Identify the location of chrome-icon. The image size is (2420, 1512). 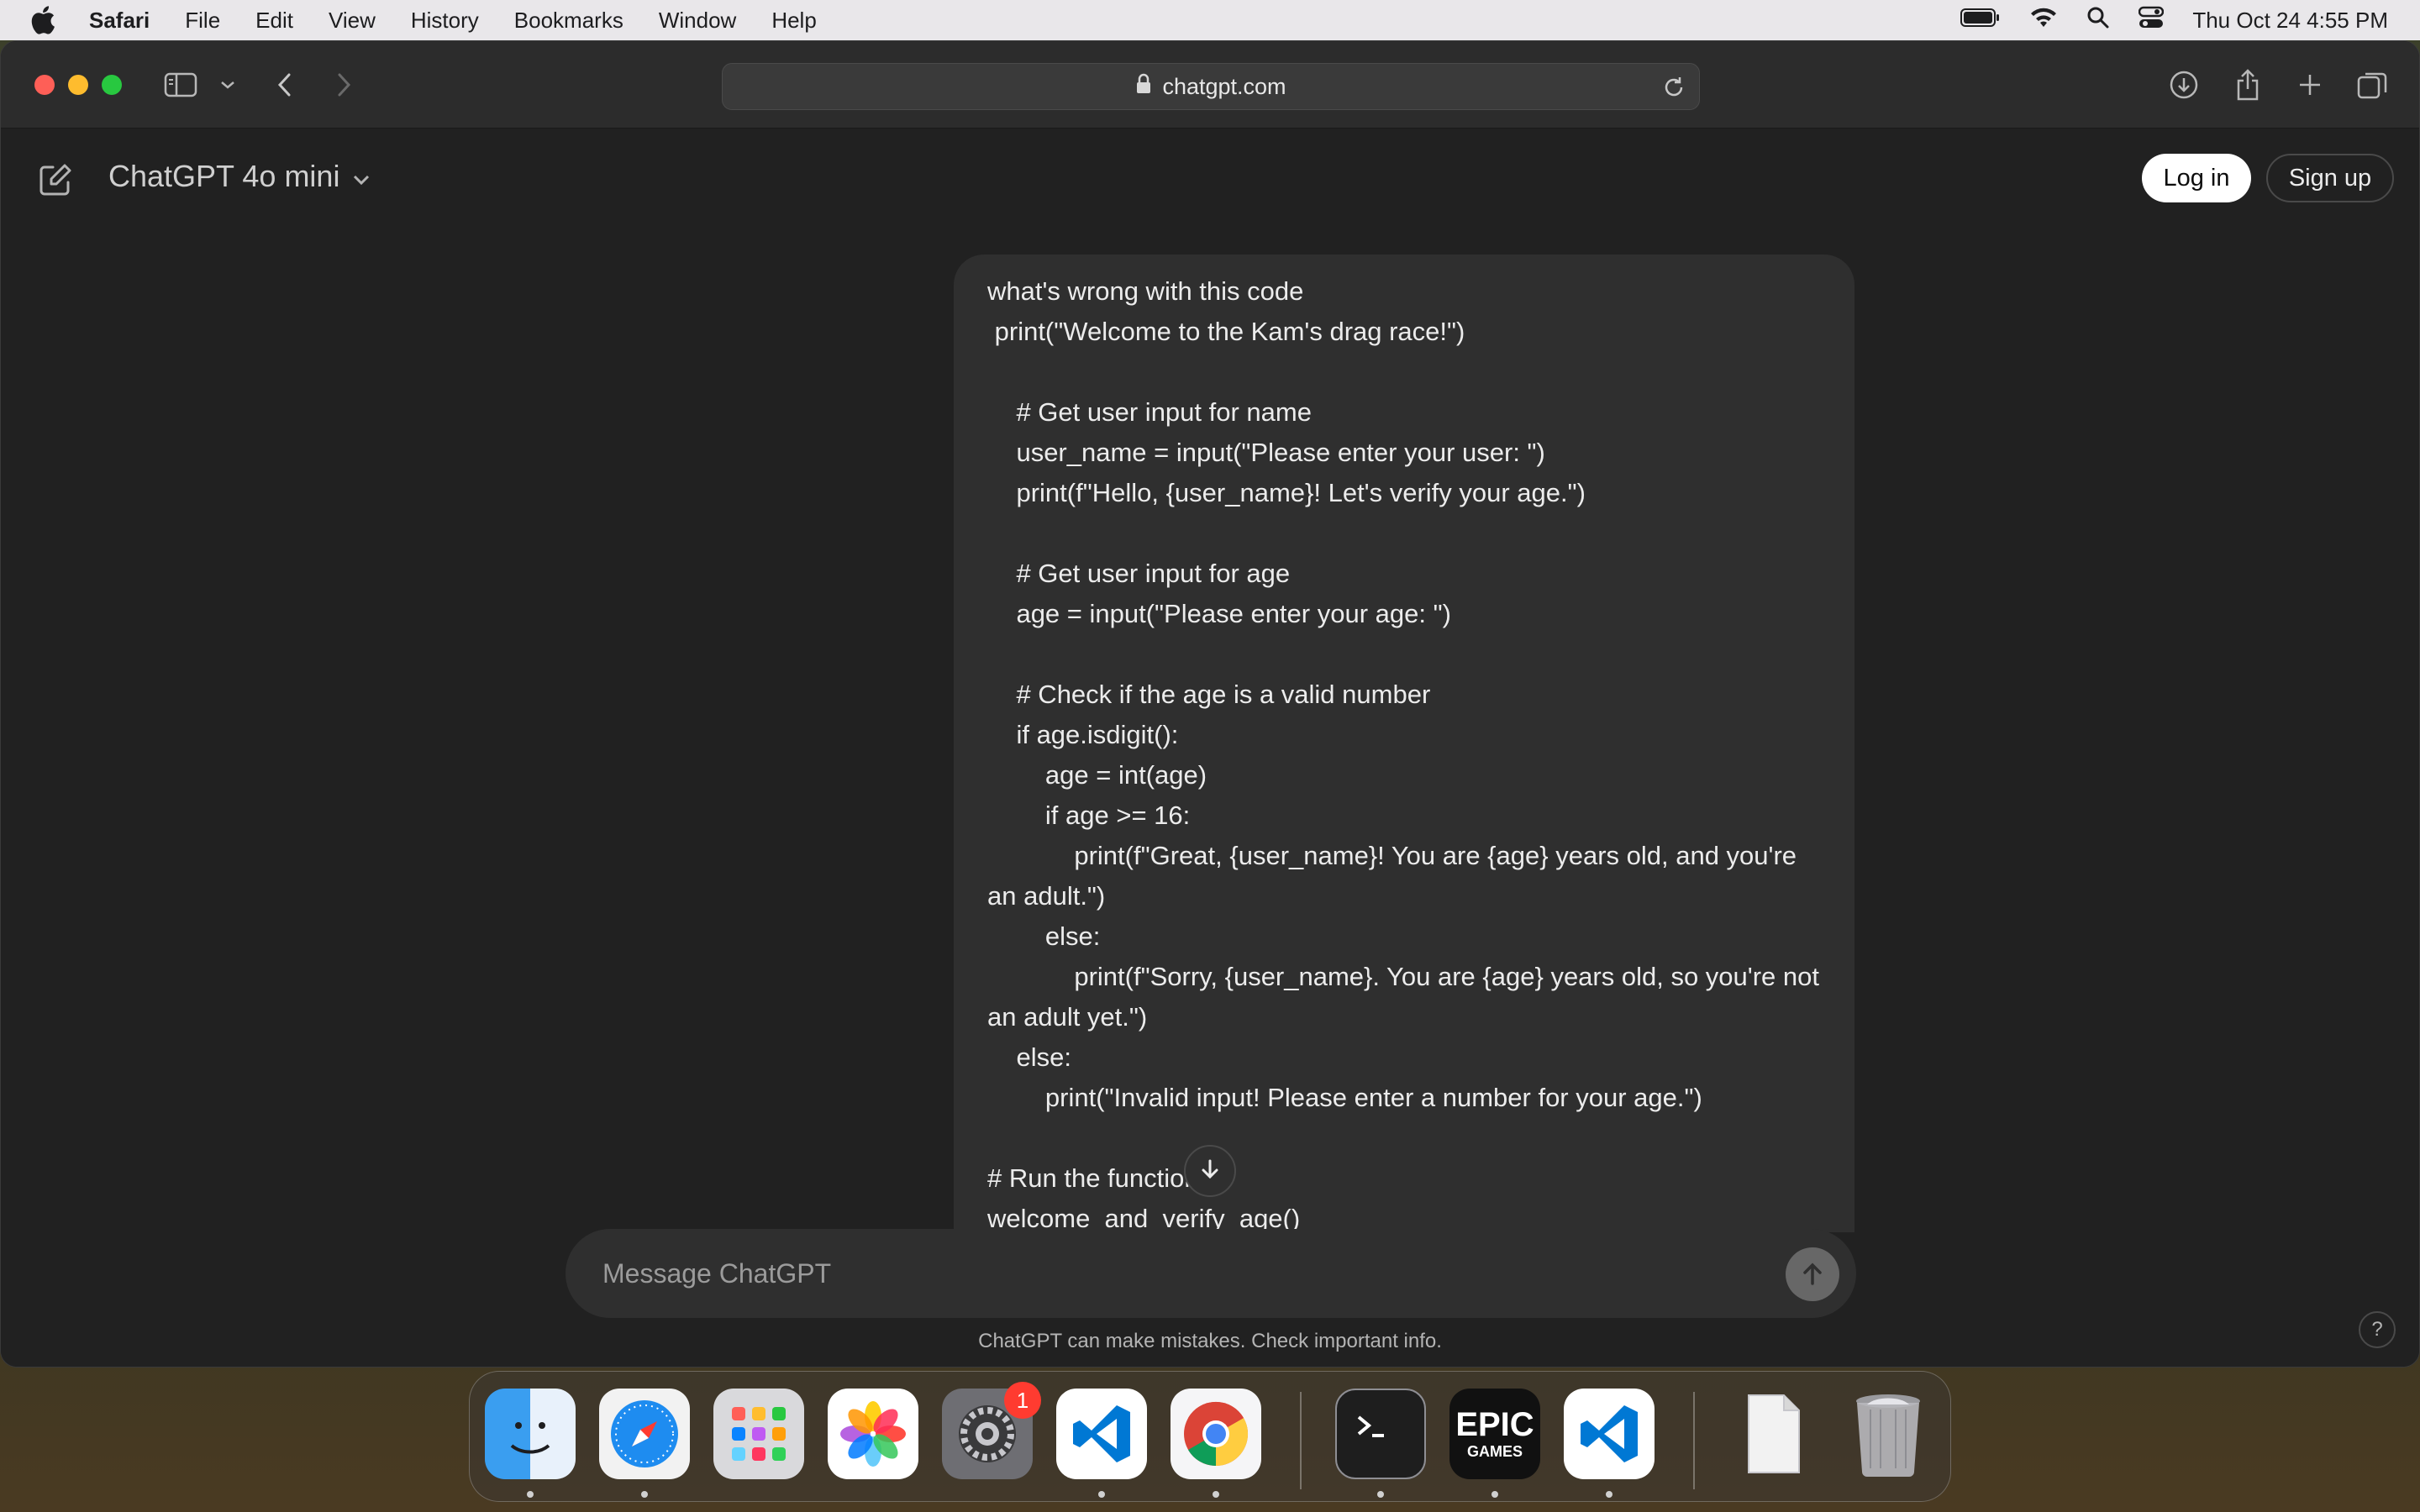
(1216, 1434).